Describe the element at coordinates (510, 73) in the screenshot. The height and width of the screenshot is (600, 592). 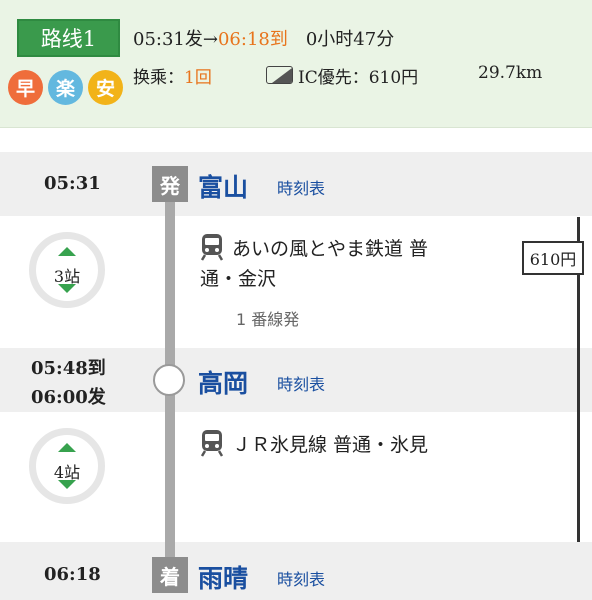
I see `distance: 29.7km` at that location.